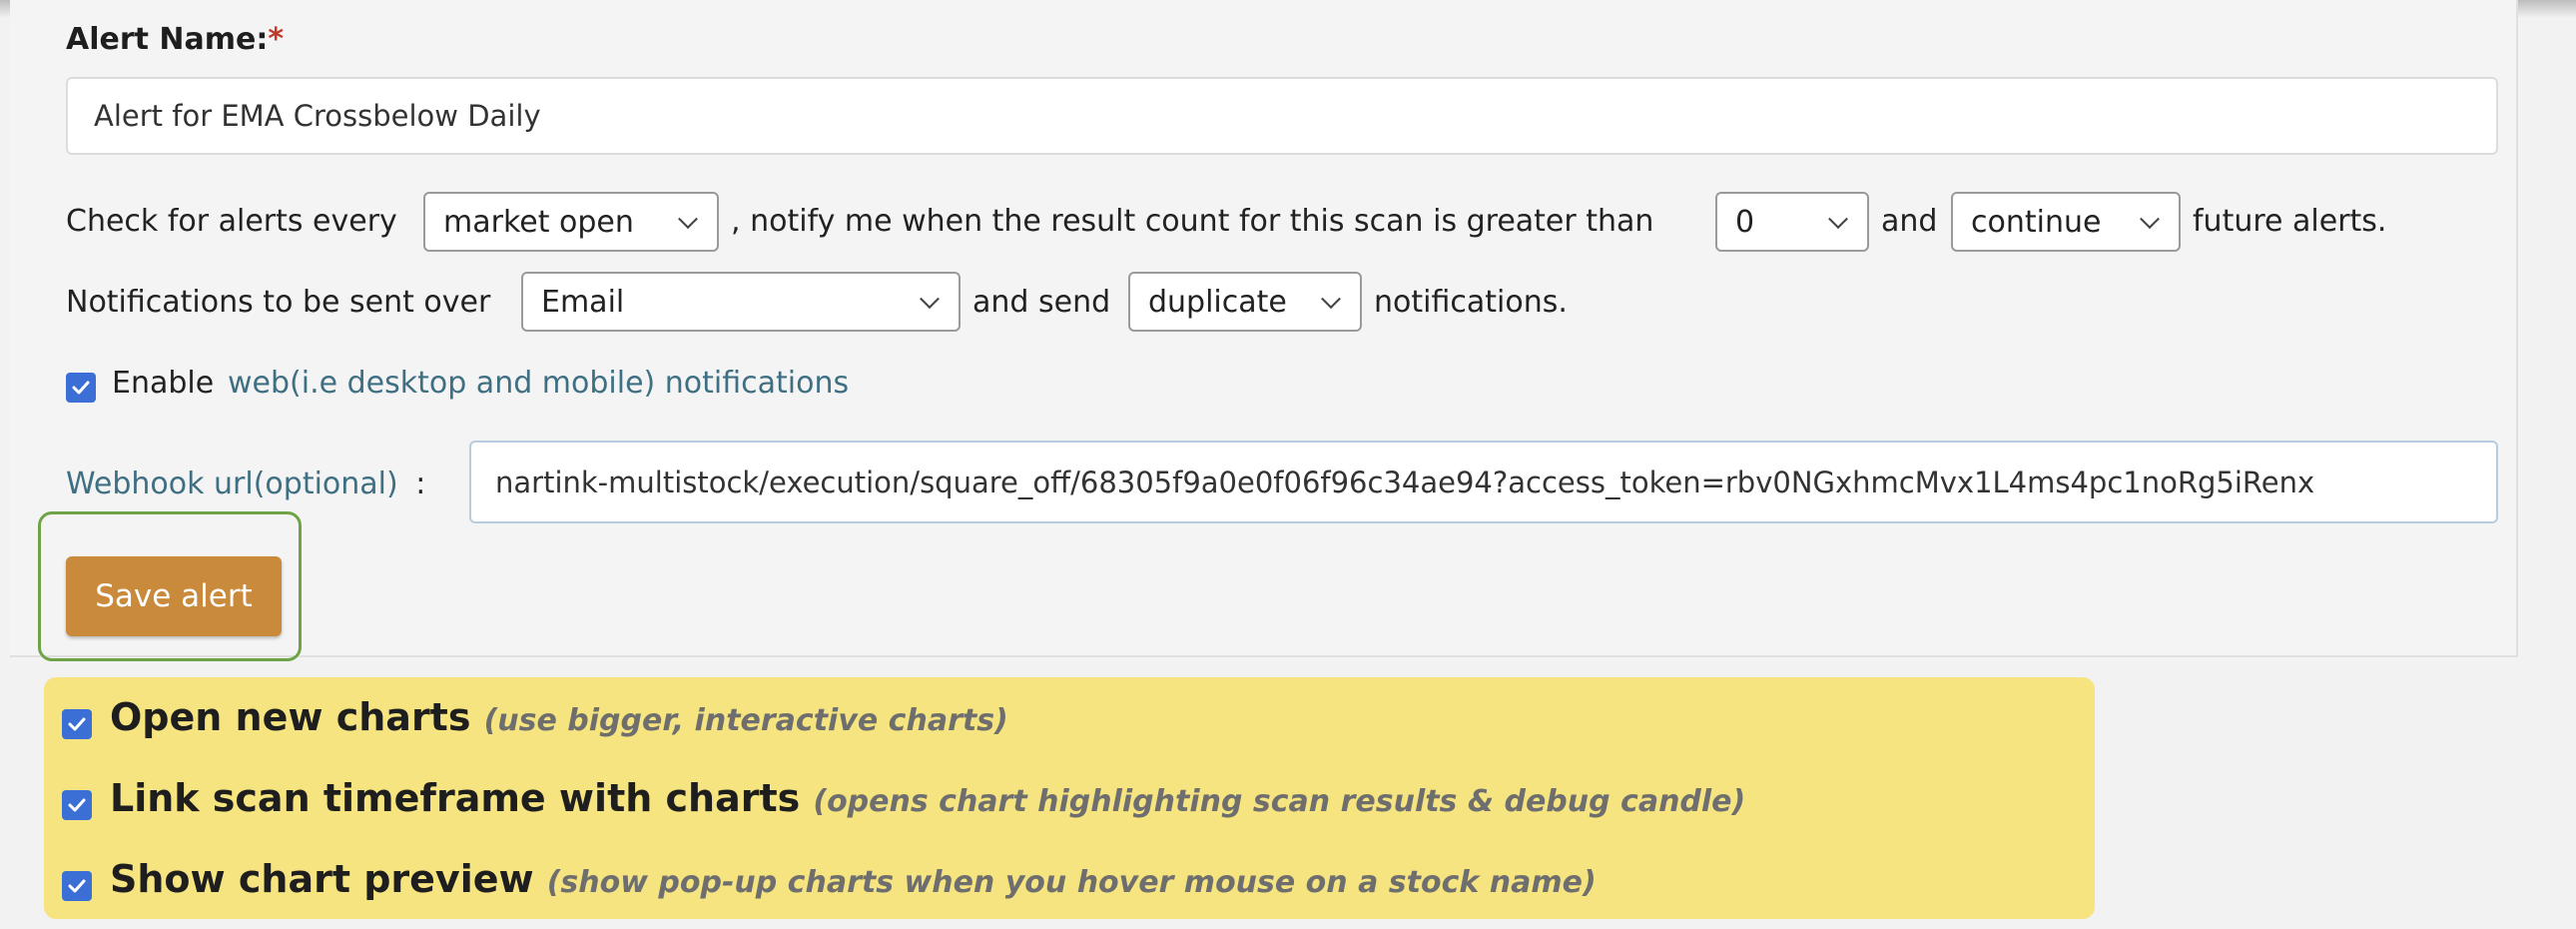 This screenshot has height=929, width=2576. What do you see at coordinates (1041, 302) in the screenshot?
I see `and-send-text: and send` at bounding box center [1041, 302].